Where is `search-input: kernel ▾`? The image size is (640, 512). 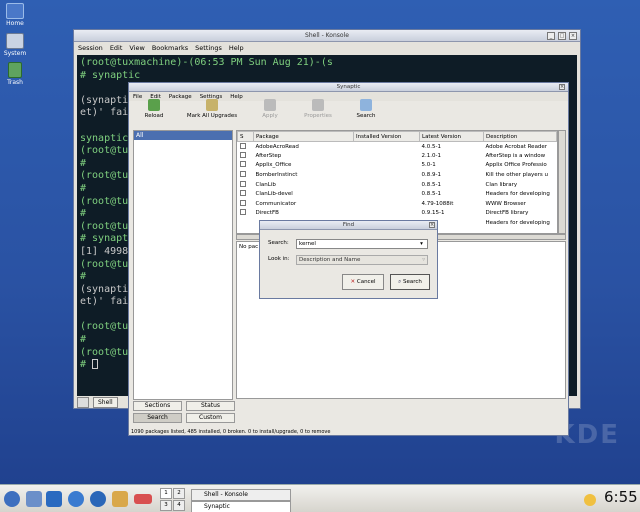 search-input: kernel ▾ is located at coordinates (362, 244).